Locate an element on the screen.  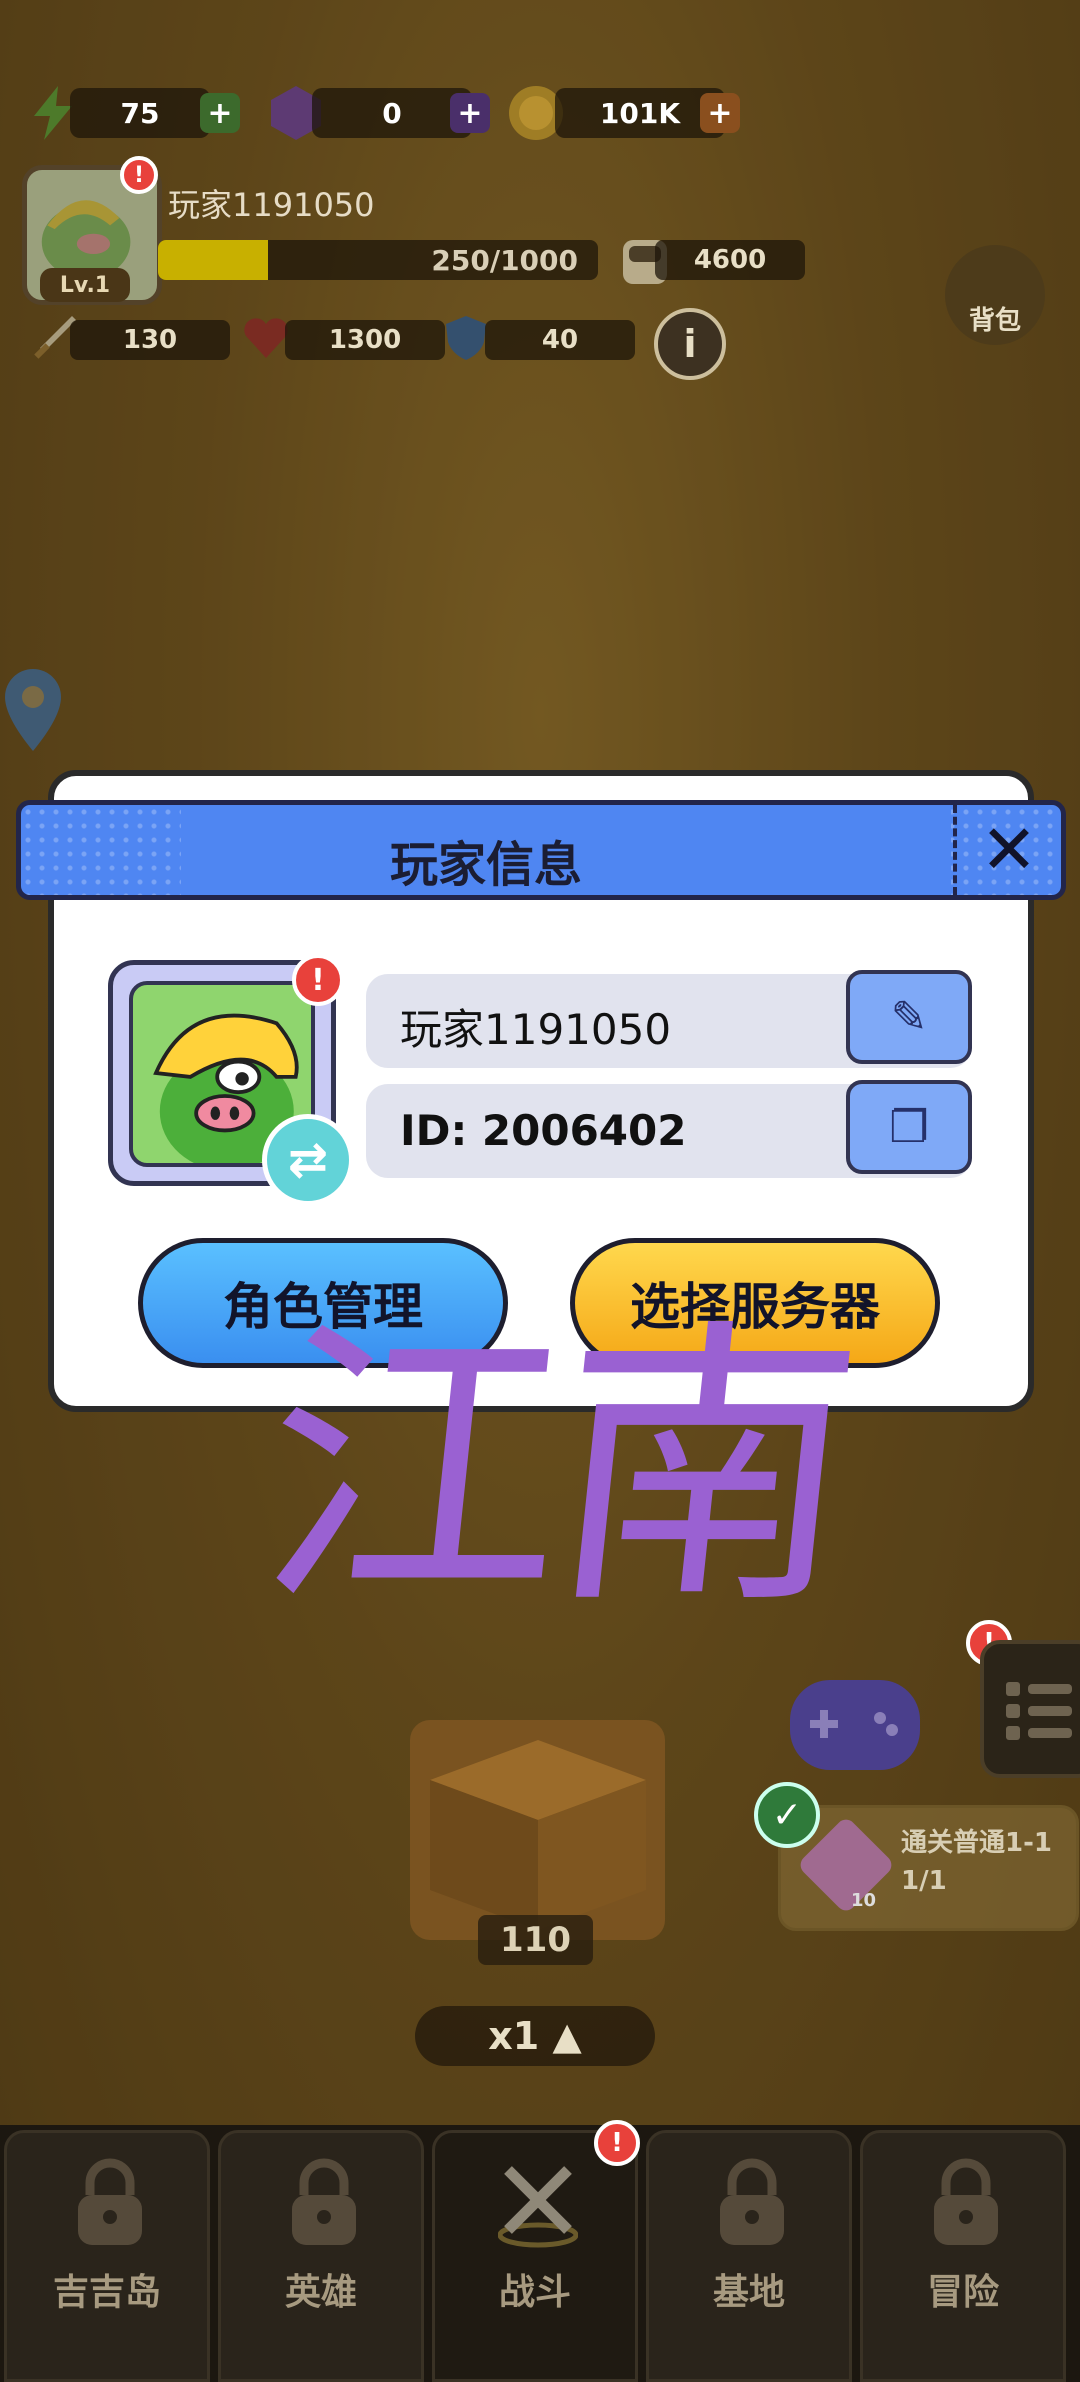
close-icon: ✕ is located at coordinates (1009, 850).